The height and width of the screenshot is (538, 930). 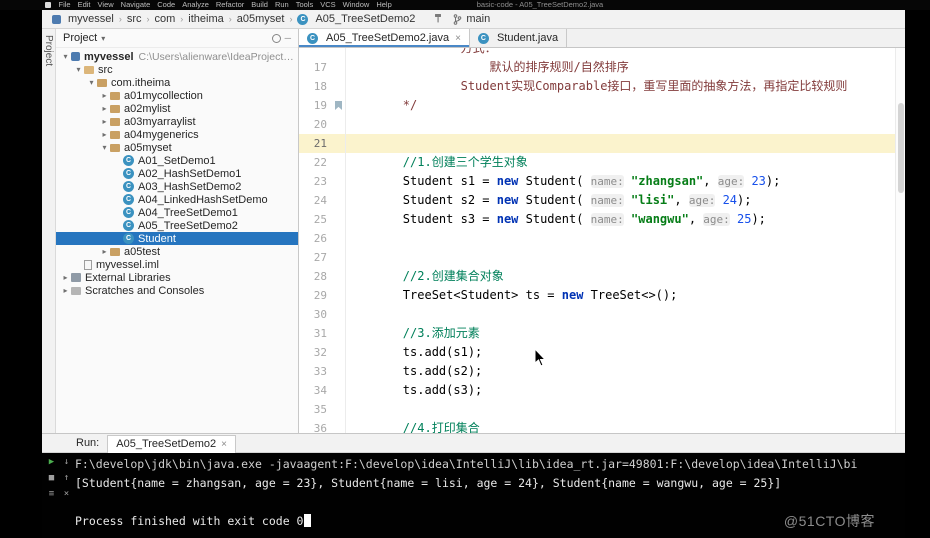 I want to click on editor-line: 33 ts.add(s2);, so click(x=597, y=371).